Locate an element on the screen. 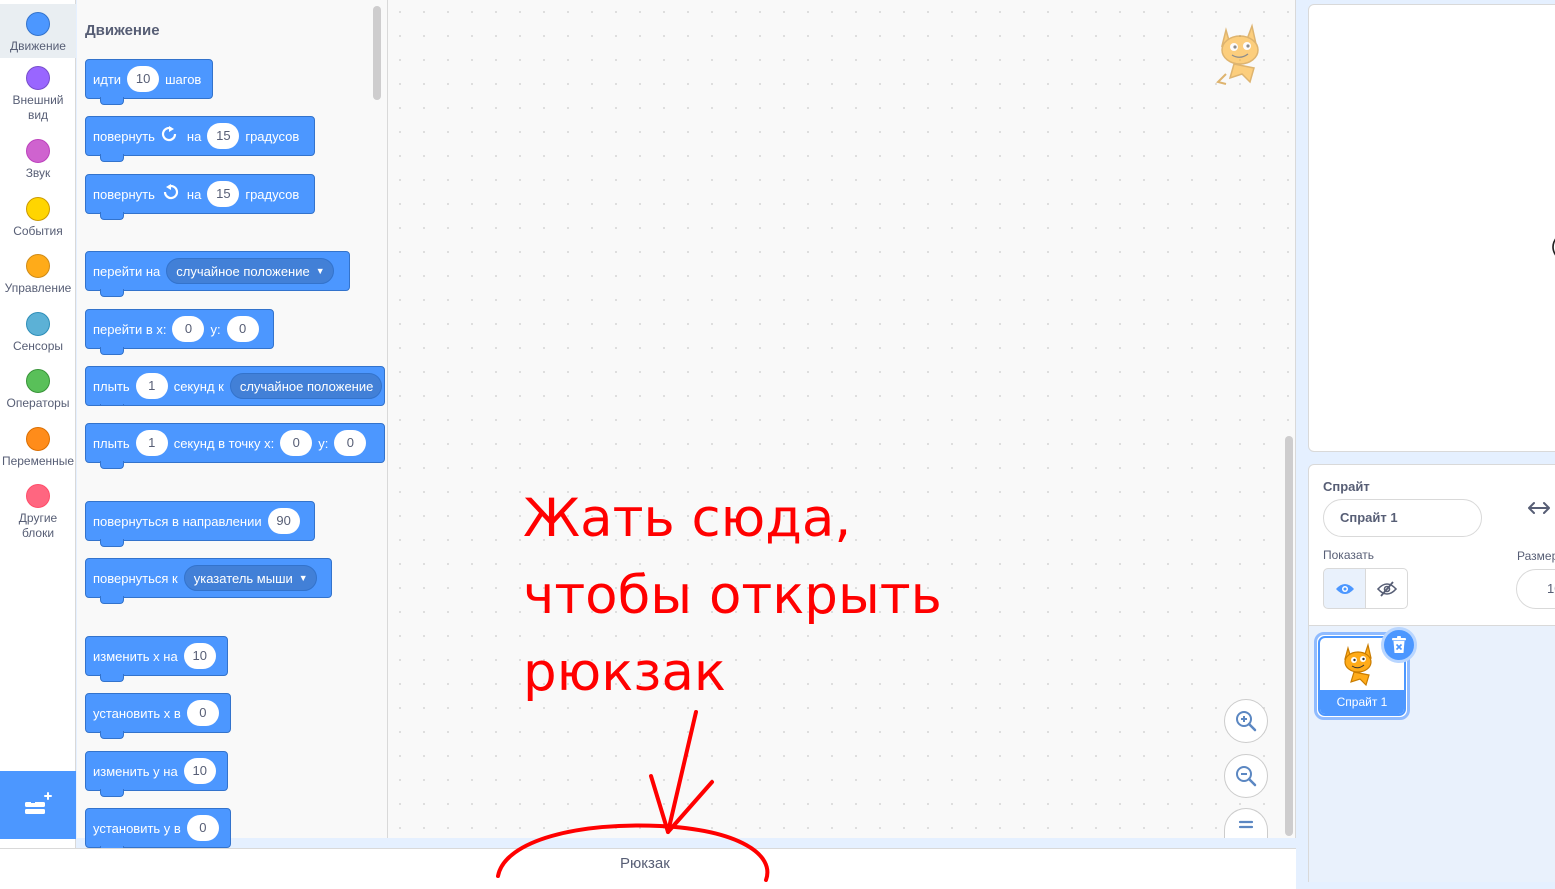 Image resolution: width=1555 pixels, height=889 pixels. block-text: секунд в точку x: is located at coordinates (224, 443).